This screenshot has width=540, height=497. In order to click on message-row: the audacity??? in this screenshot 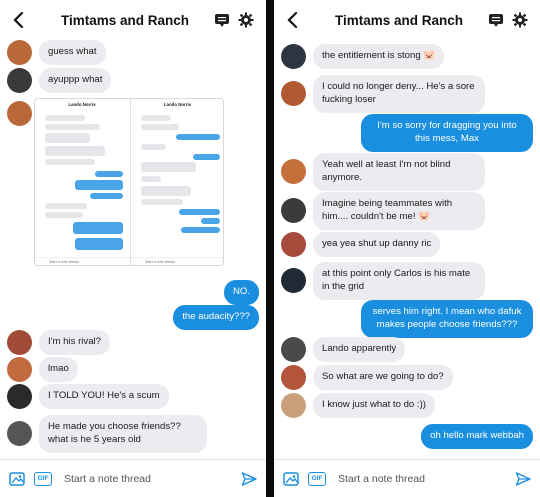, I will do `click(216, 317)`.